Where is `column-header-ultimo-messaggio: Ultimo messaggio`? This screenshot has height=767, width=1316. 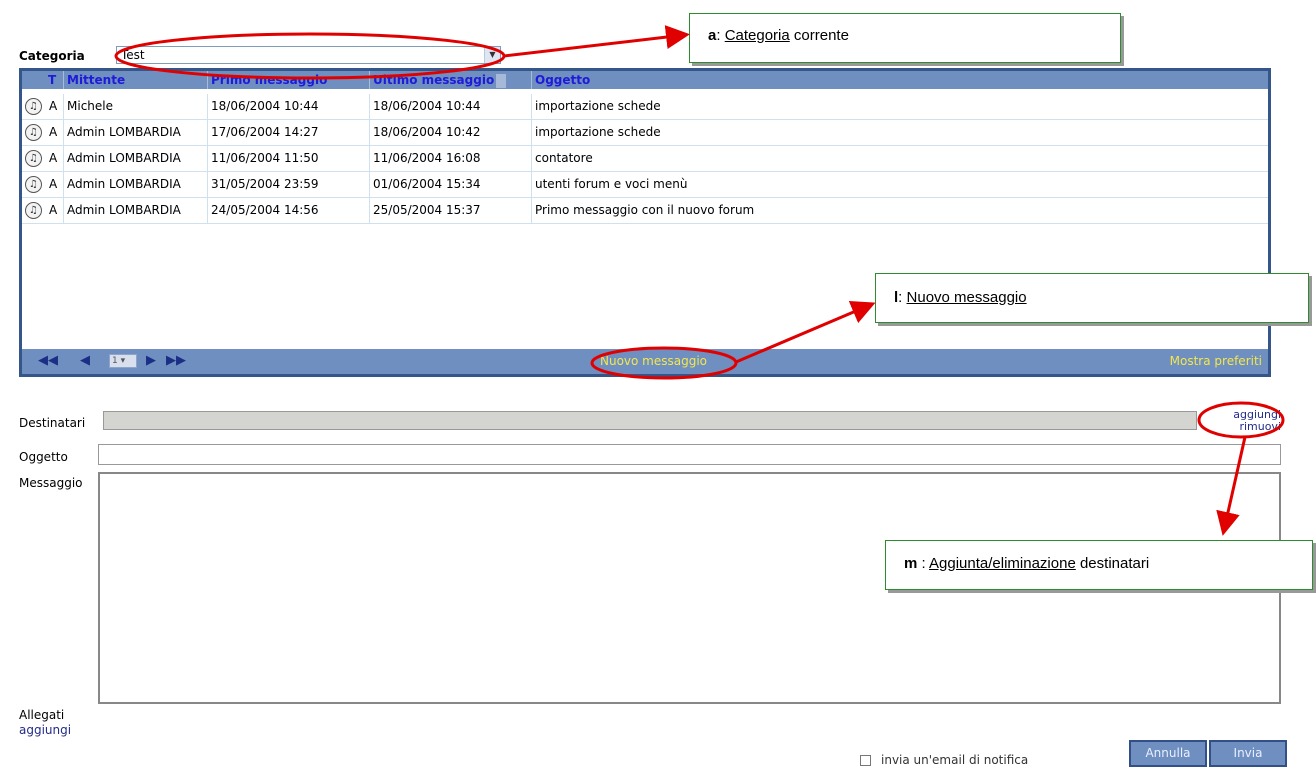 column-header-ultimo-messaggio: Ultimo messaggio is located at coordinates (451, 80).